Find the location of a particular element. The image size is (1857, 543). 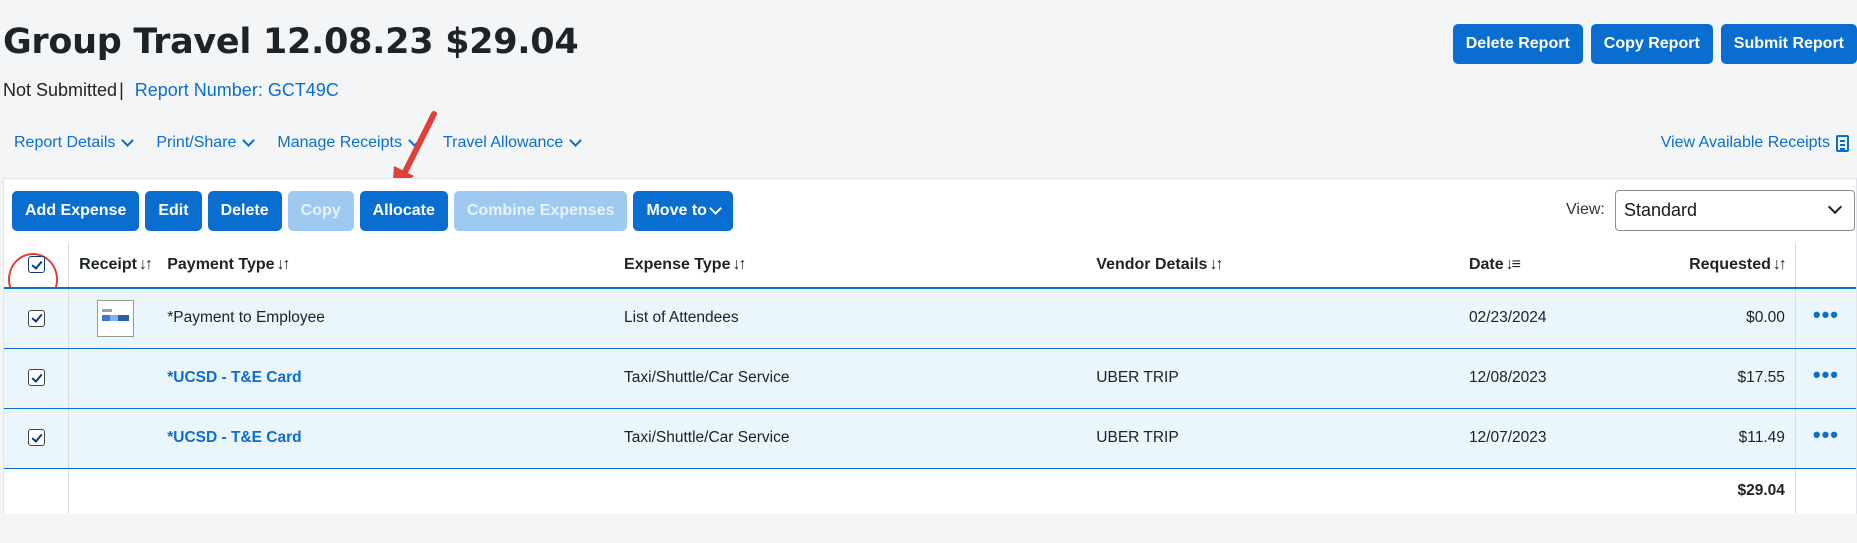

column-header-actions is located at coordinates (1825, 266).